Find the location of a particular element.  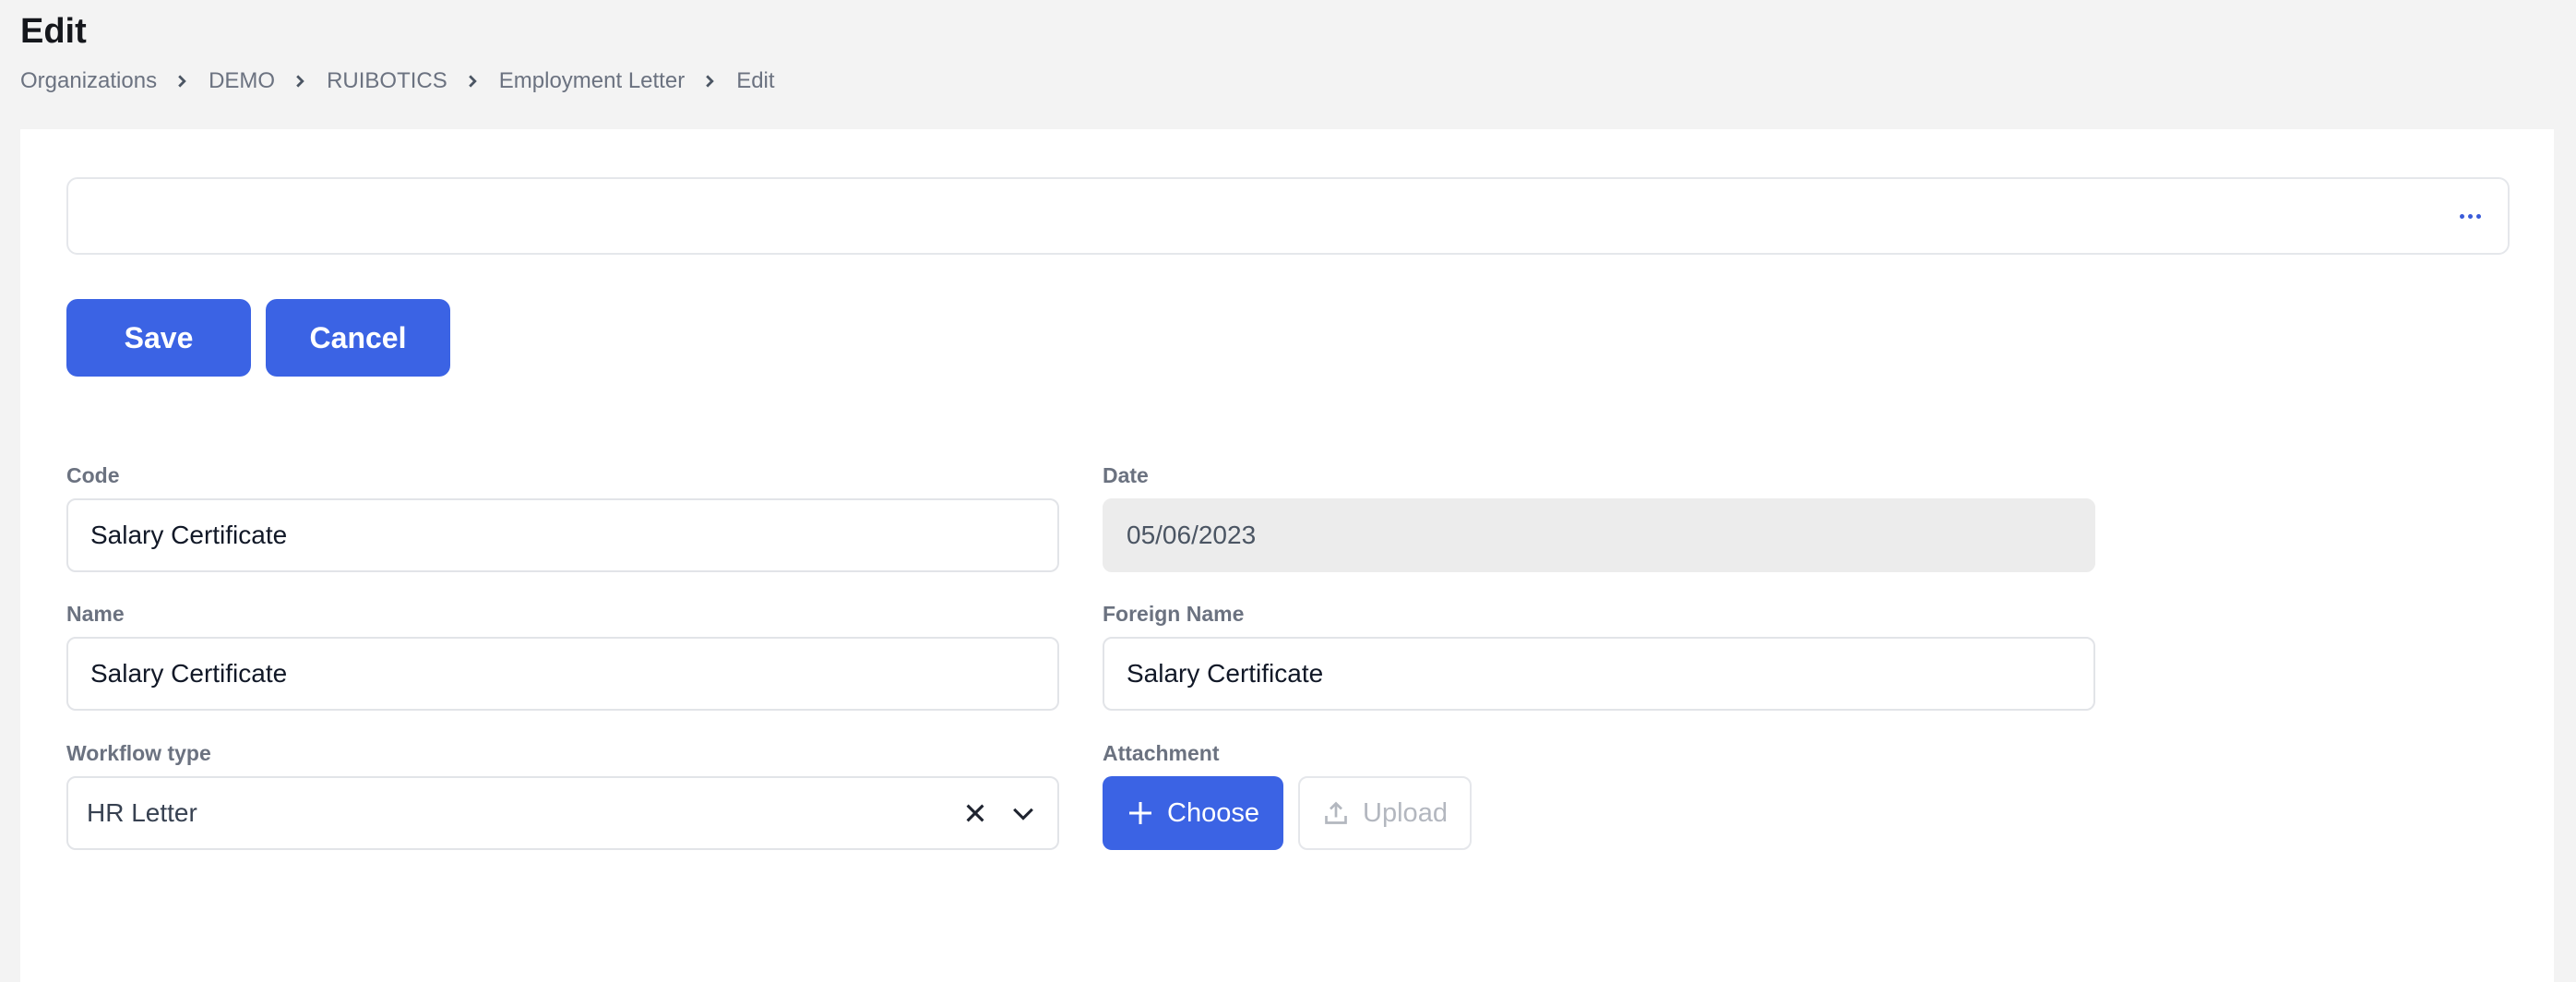

save-button: Save is located at coordinates (158, 338).